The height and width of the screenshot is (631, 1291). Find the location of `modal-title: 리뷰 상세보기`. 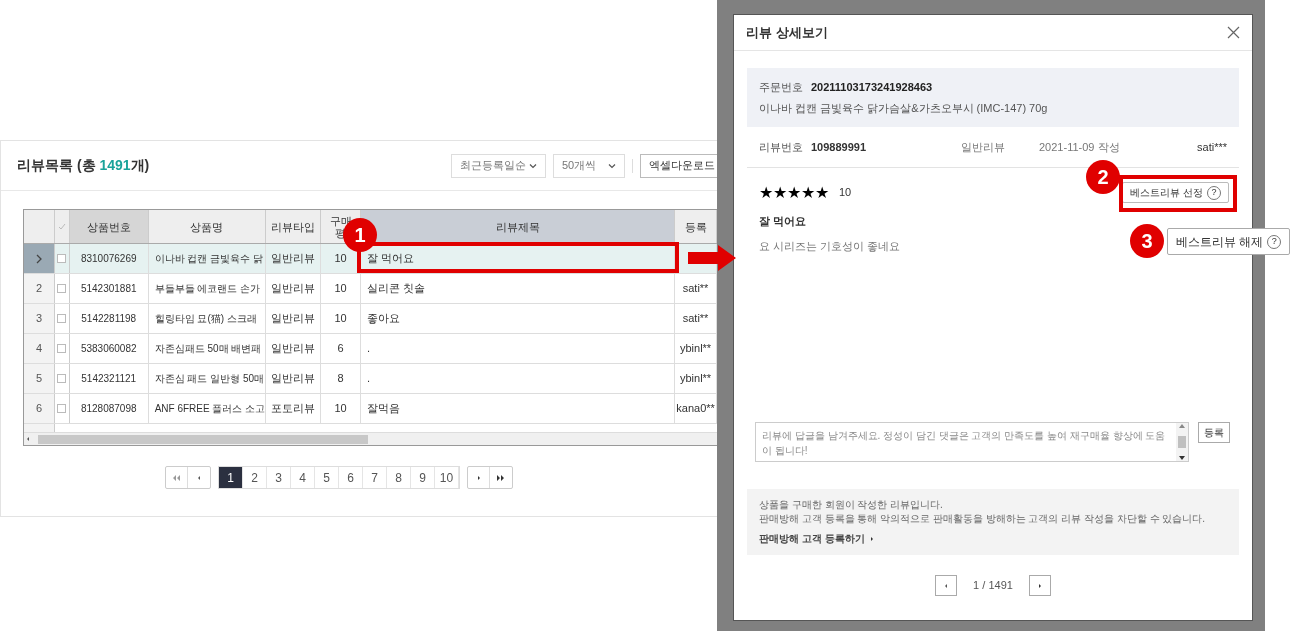

modal-title: 리뷰 상세보기 is located at coordinates (787, 32).